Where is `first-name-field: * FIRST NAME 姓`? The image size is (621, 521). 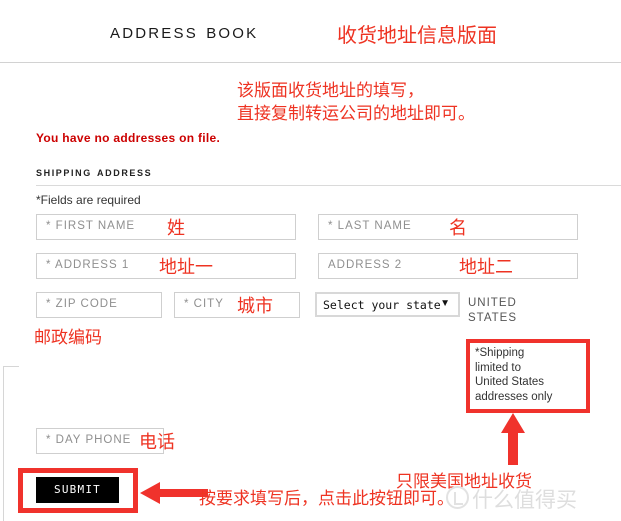 first-name-field: * FIRST NAME 姓 is located at coordinates (166, 227).